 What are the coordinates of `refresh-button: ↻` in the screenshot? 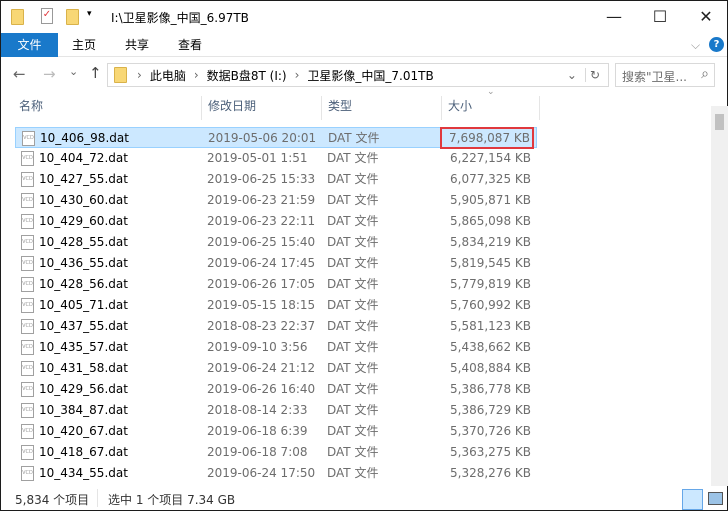 It's located at (592, 75).